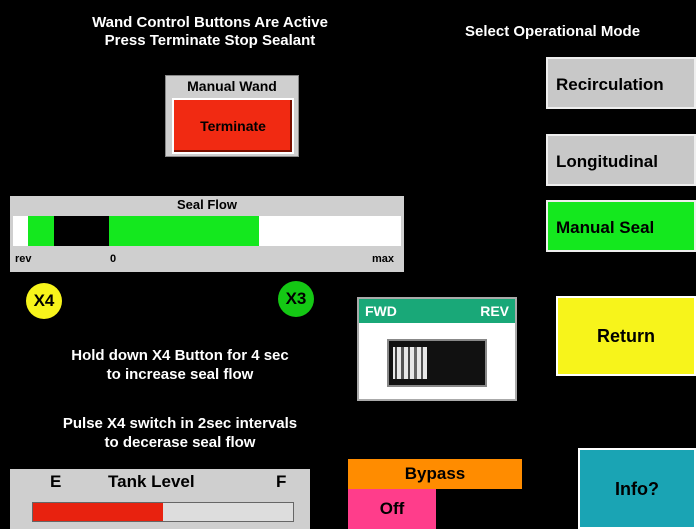 This screenshot has height=529, width=696. I want to click on recirculation-button: Recirculation, so click(621, 83).